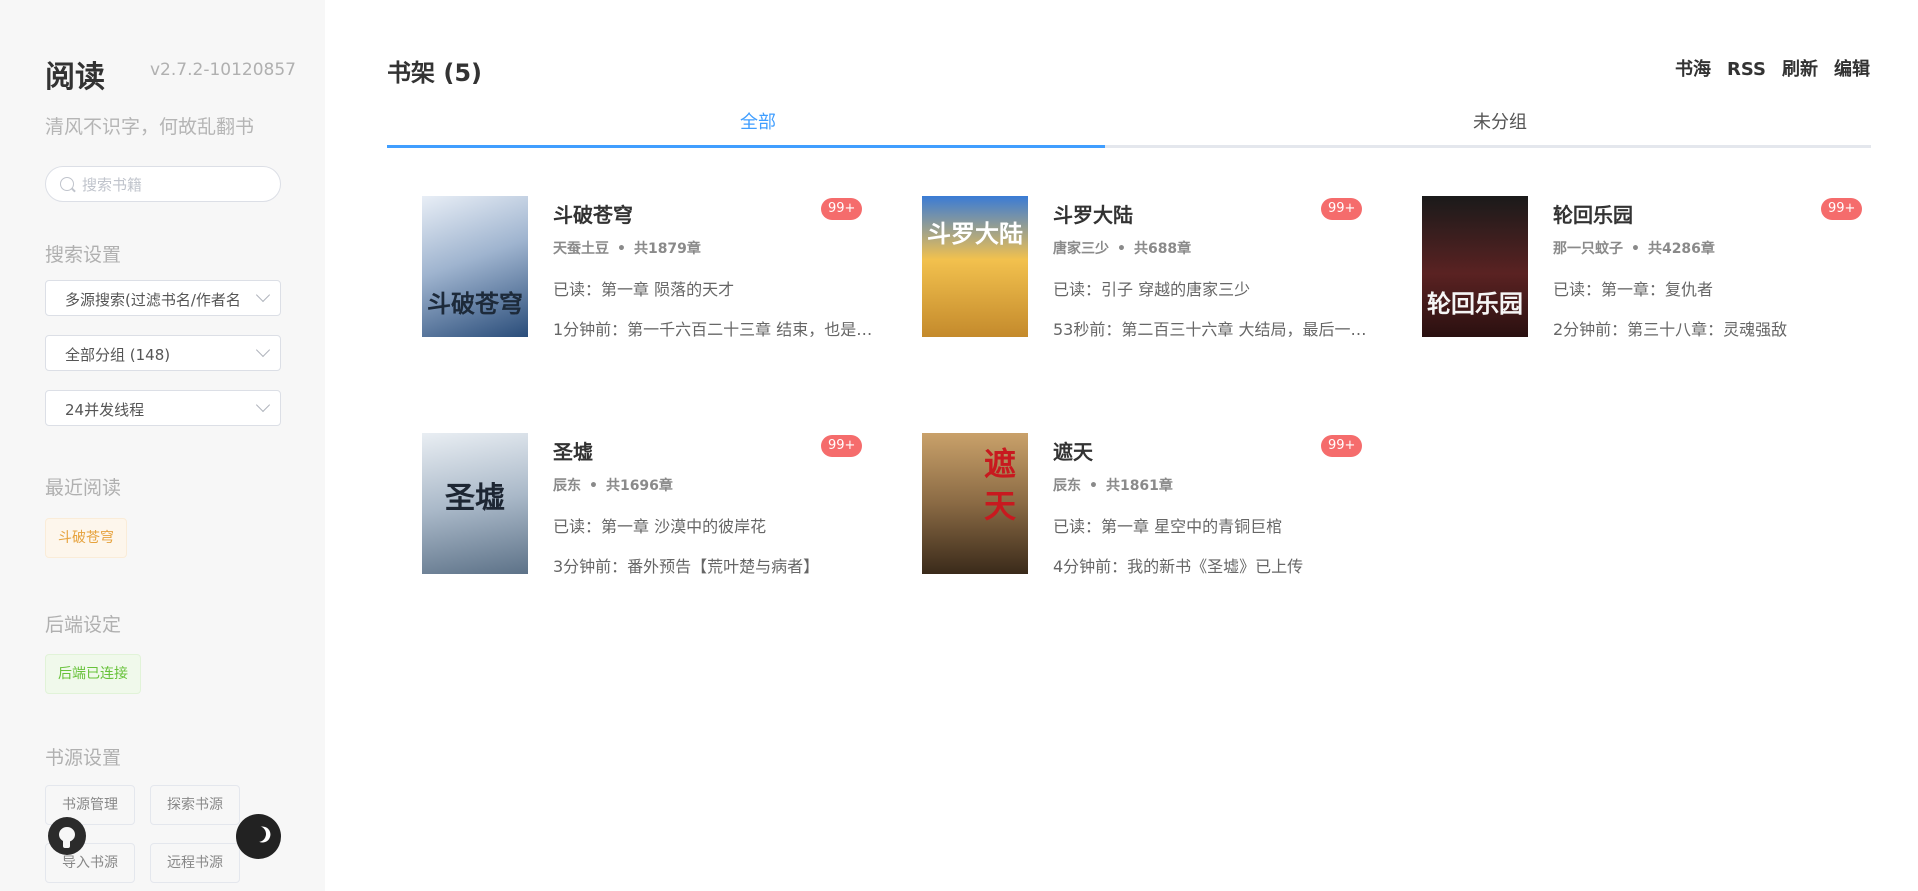  What do you see at coordinates (644, 289) in the screenshot?
I see `book-read-progress: 已读：第一章 陨落的天才` at bounding box center [644, 289].